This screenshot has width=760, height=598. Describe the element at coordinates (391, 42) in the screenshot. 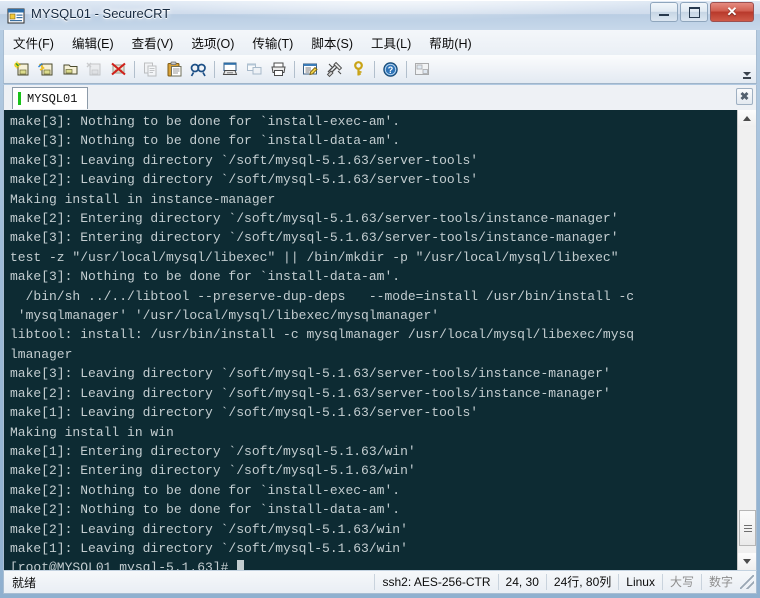

I see `menu-tools: 工具(L)` at that location.